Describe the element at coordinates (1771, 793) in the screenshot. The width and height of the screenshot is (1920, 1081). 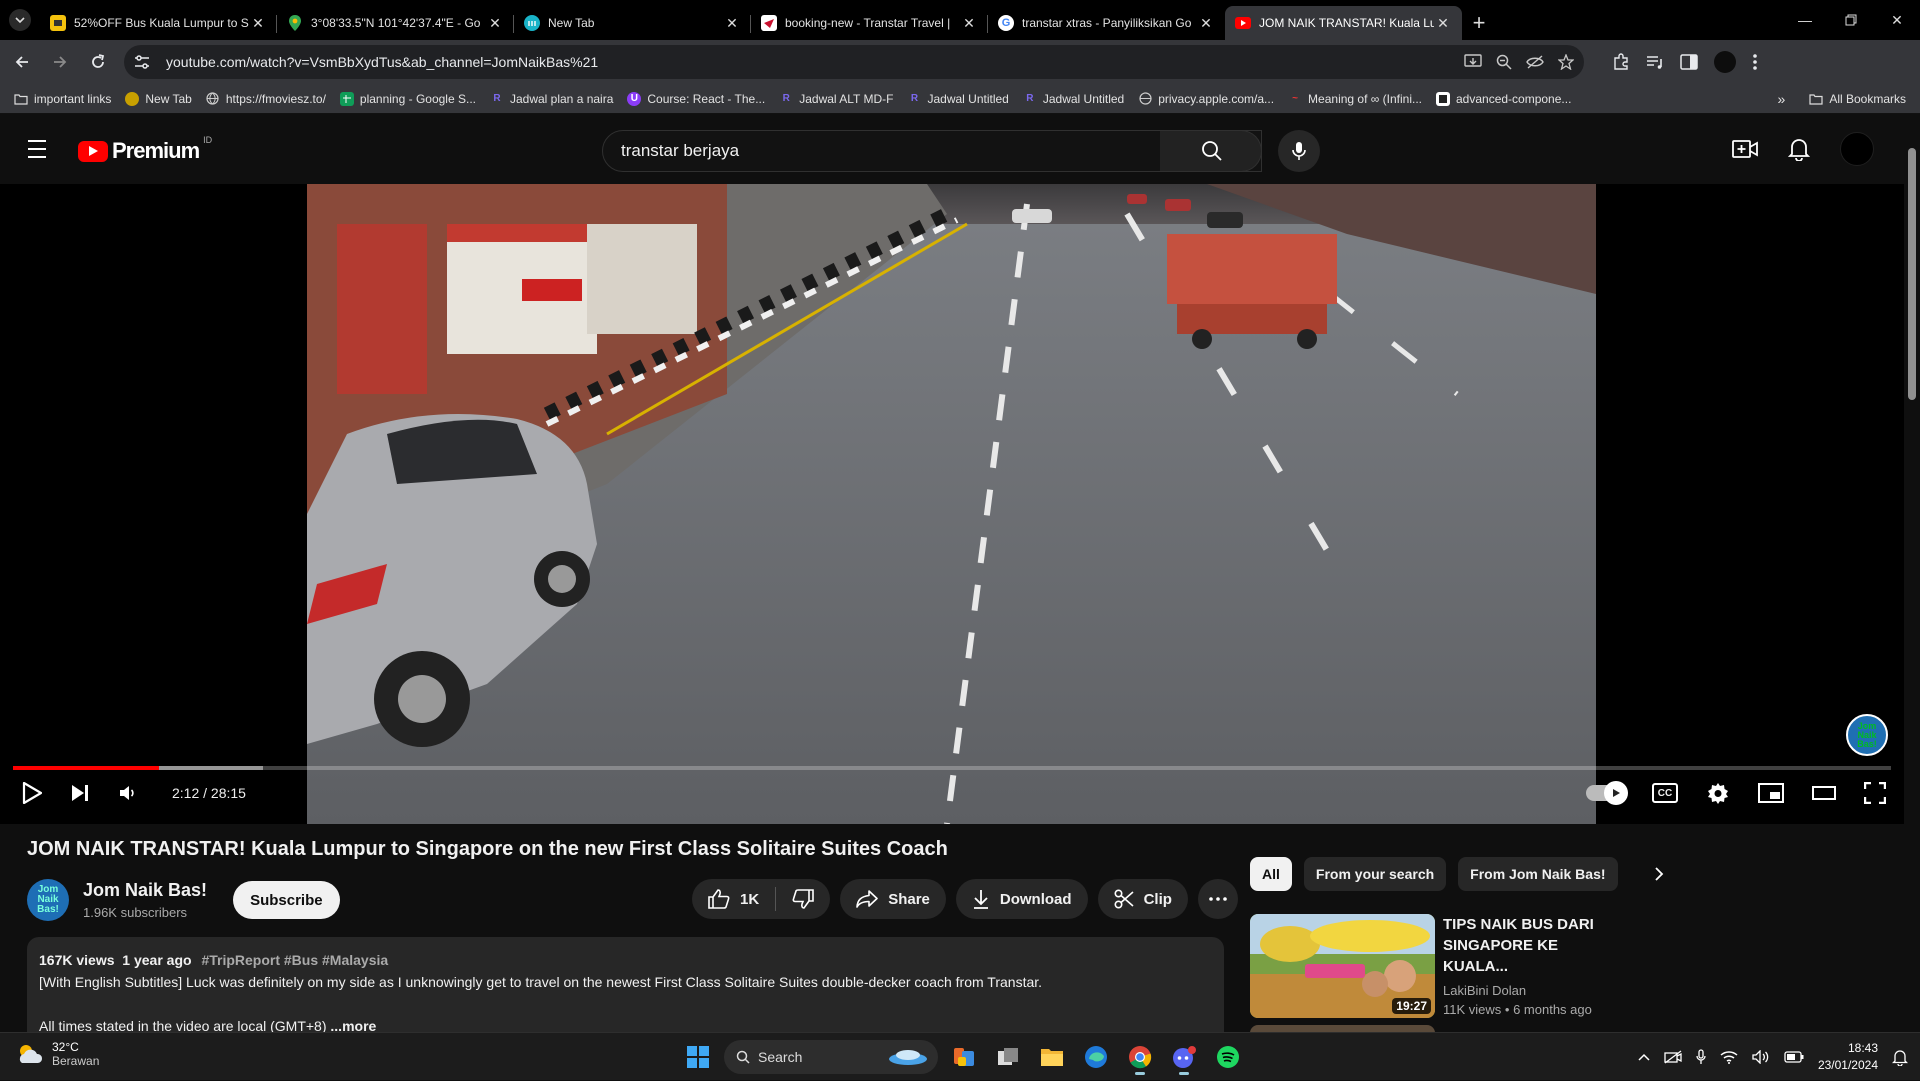
I see `miniplayer-button` at that location.